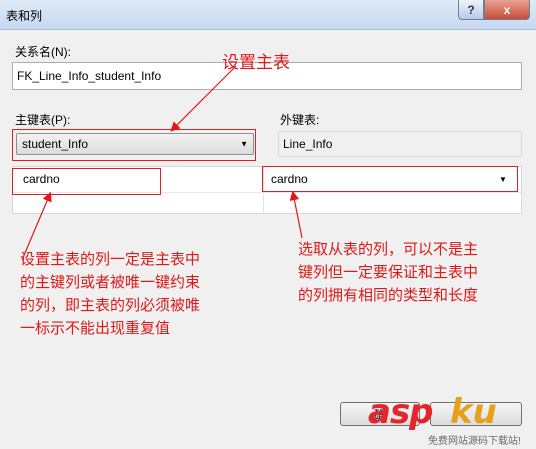 The height and width of the screenshot is (449, 536). I want to click on watermark-brand: asp, so click(401, 412).